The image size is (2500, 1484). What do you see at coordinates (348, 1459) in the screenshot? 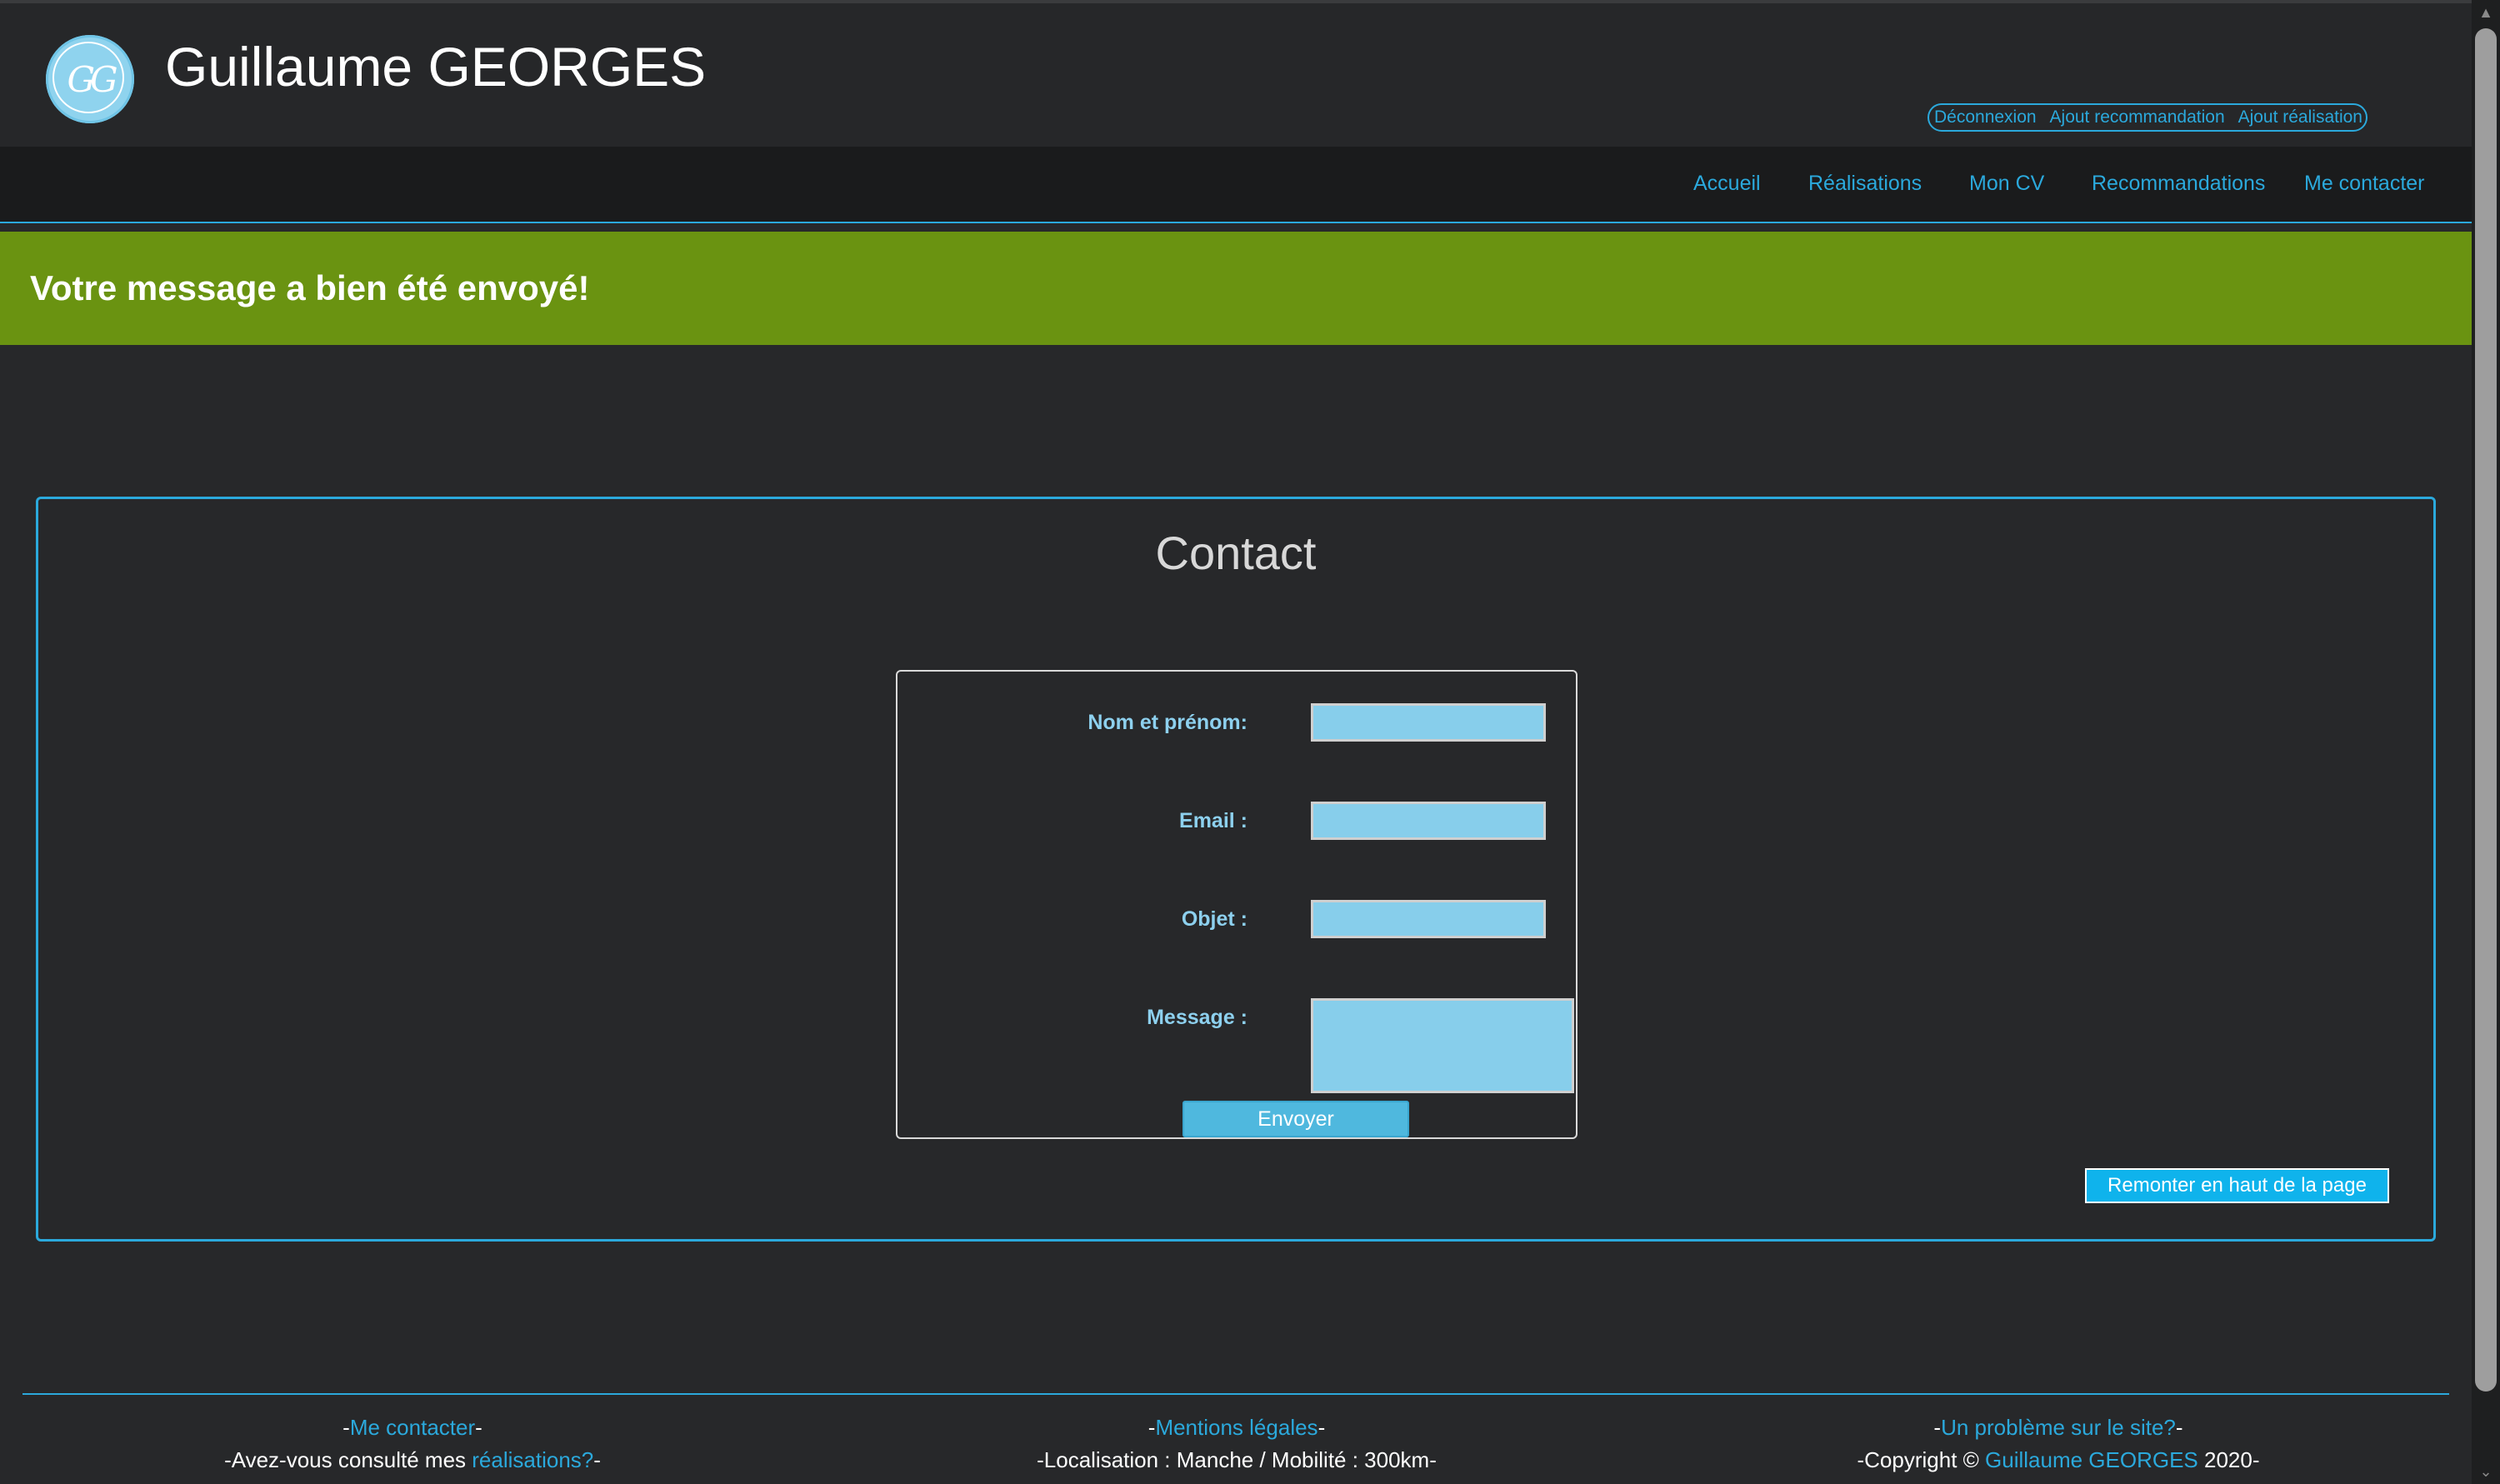
I see `footer-realisations-text: -Avez-vous consulté mes` at bounding box center [348, 1459].